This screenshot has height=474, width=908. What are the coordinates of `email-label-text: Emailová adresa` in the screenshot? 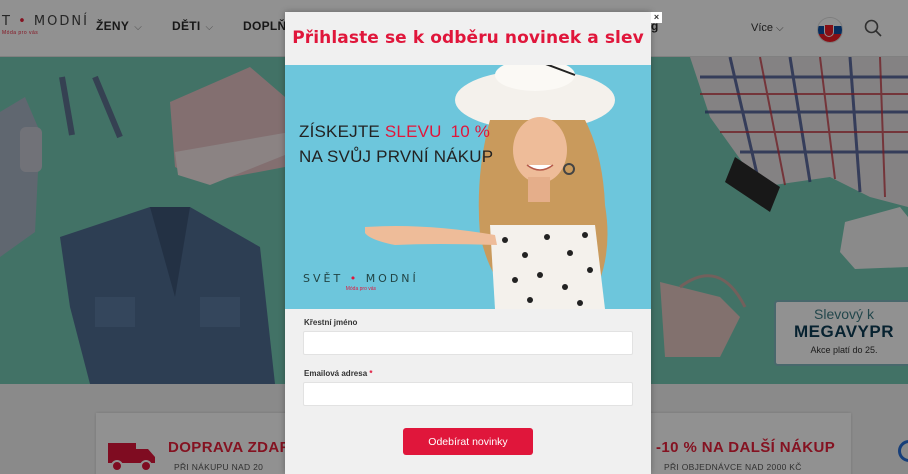 It's located at (336, 373).